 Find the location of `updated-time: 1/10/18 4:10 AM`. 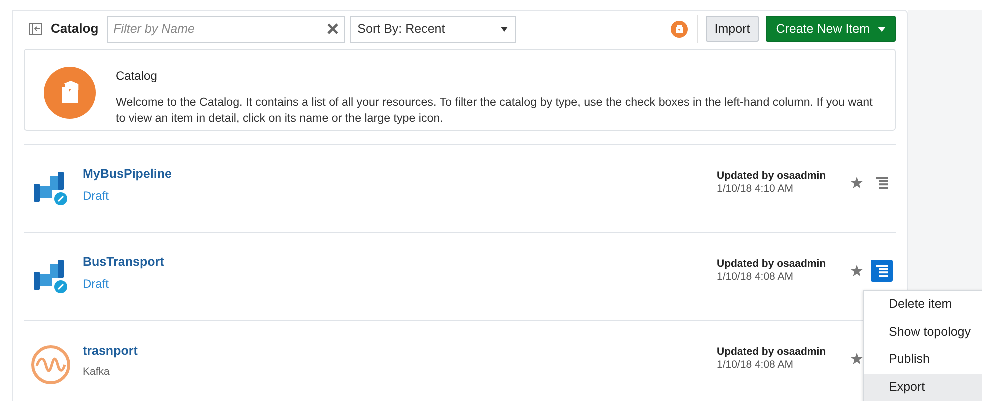

updated-time: 1/10/18 4:10 AM is located at coordinates (755, 188).